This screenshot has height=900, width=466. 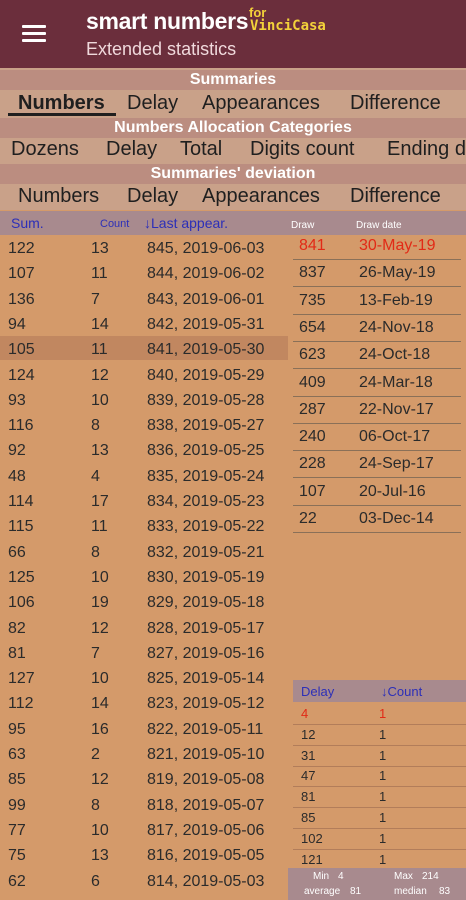 What do you see at coordinates (17, 324) in the screenshot?
I see `sum-cell: 94` at bounding box center [17, 324].